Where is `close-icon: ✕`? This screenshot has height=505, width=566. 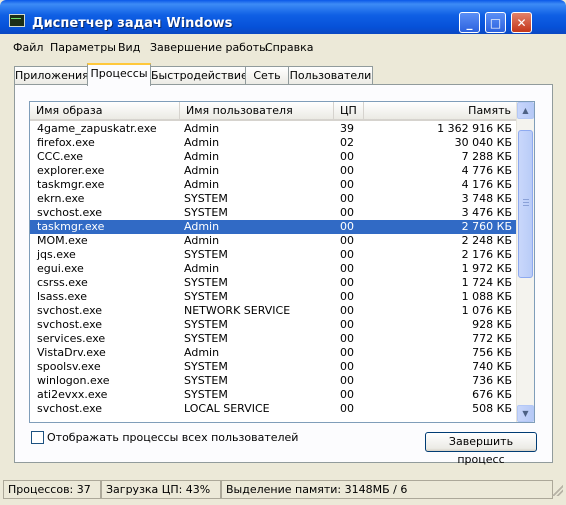 close-icon: ✕ is located at coordinates (521, 23).